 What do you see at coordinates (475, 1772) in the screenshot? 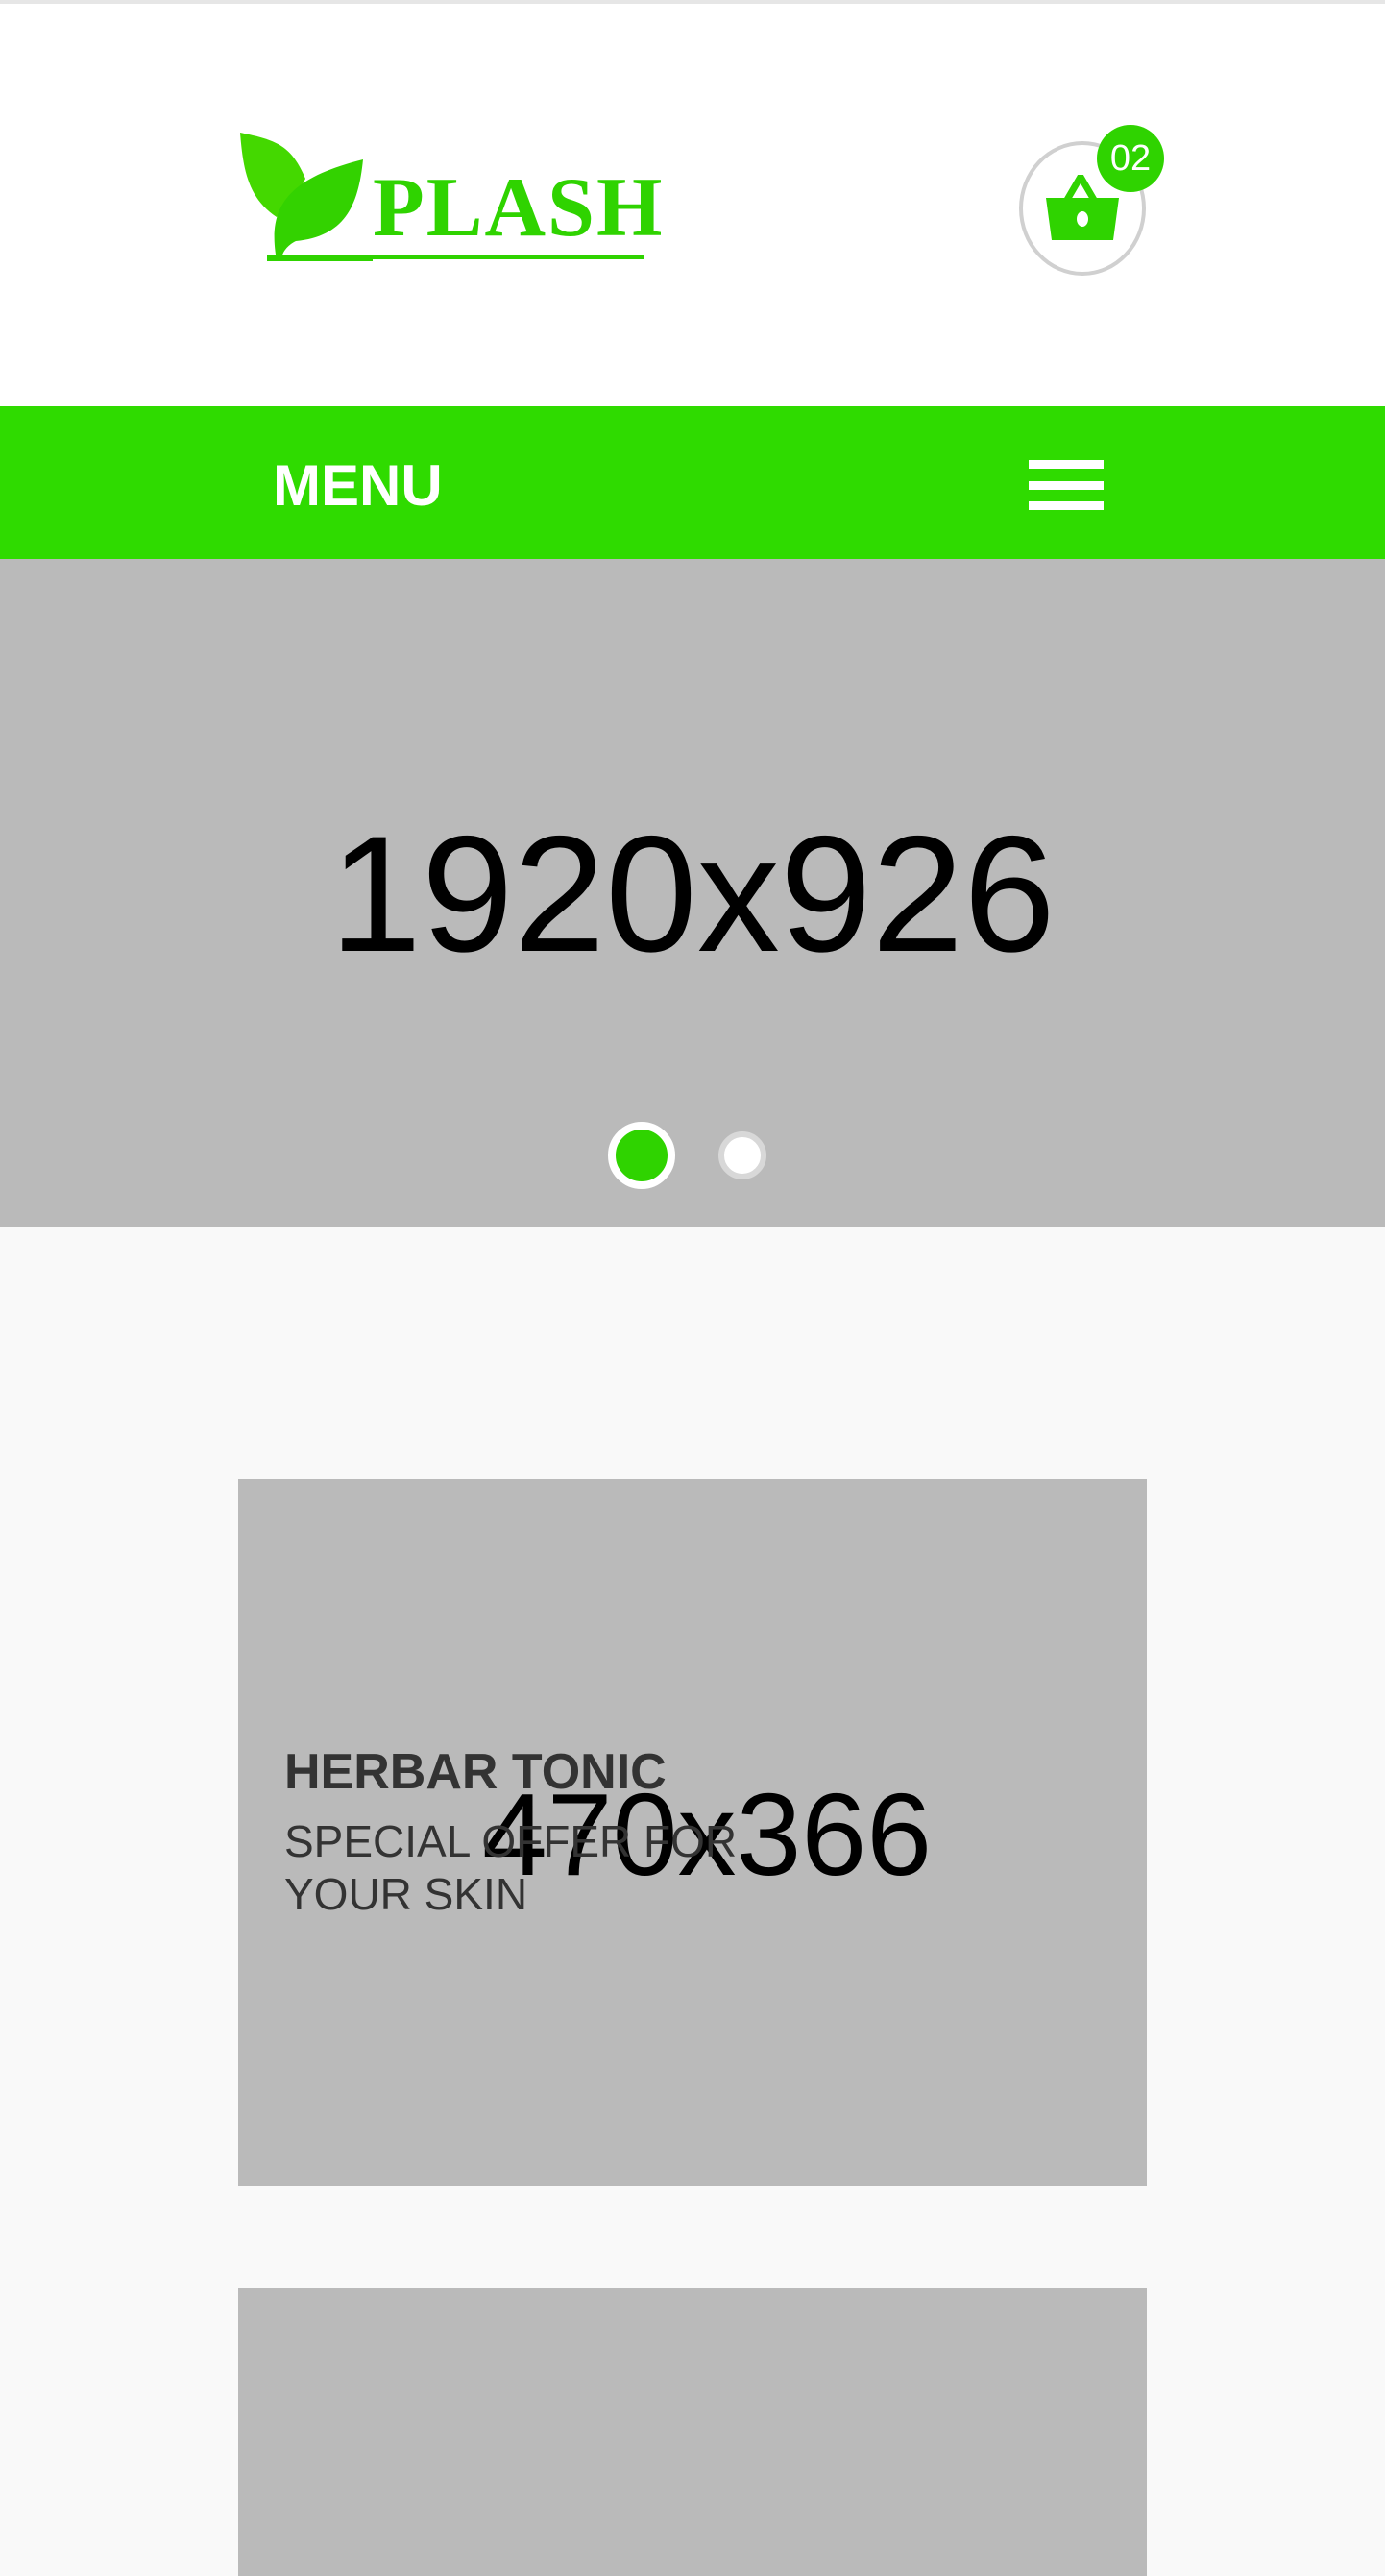
I see `card-title: HERBAR TONIC` at bounding box center [475, 1772].